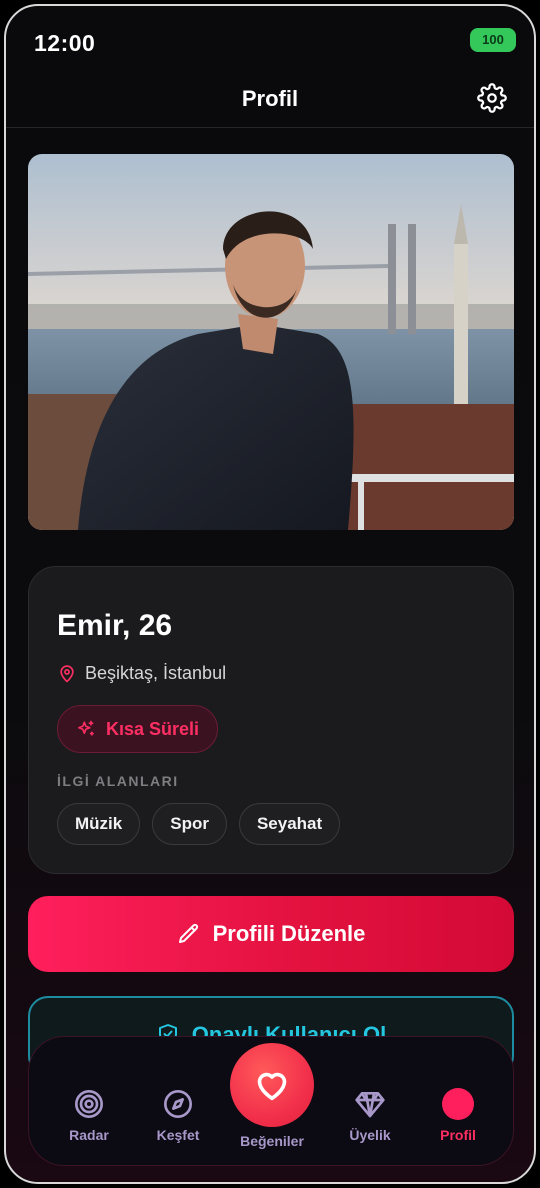  What do you see at coordinates (370, 1135) in the screenshot?
I see `nav-label-membership: Üyelik` at bounding box center [370, 1135].